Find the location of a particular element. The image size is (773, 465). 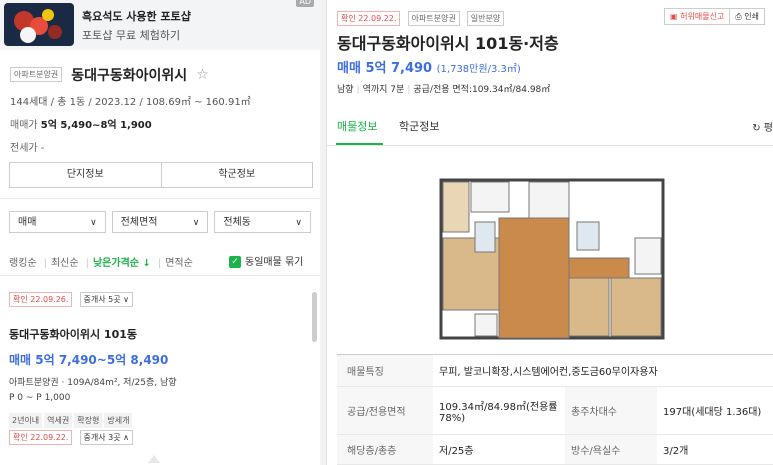

sort-ranking: 랭킹순 is located at coordinates (23, 263).